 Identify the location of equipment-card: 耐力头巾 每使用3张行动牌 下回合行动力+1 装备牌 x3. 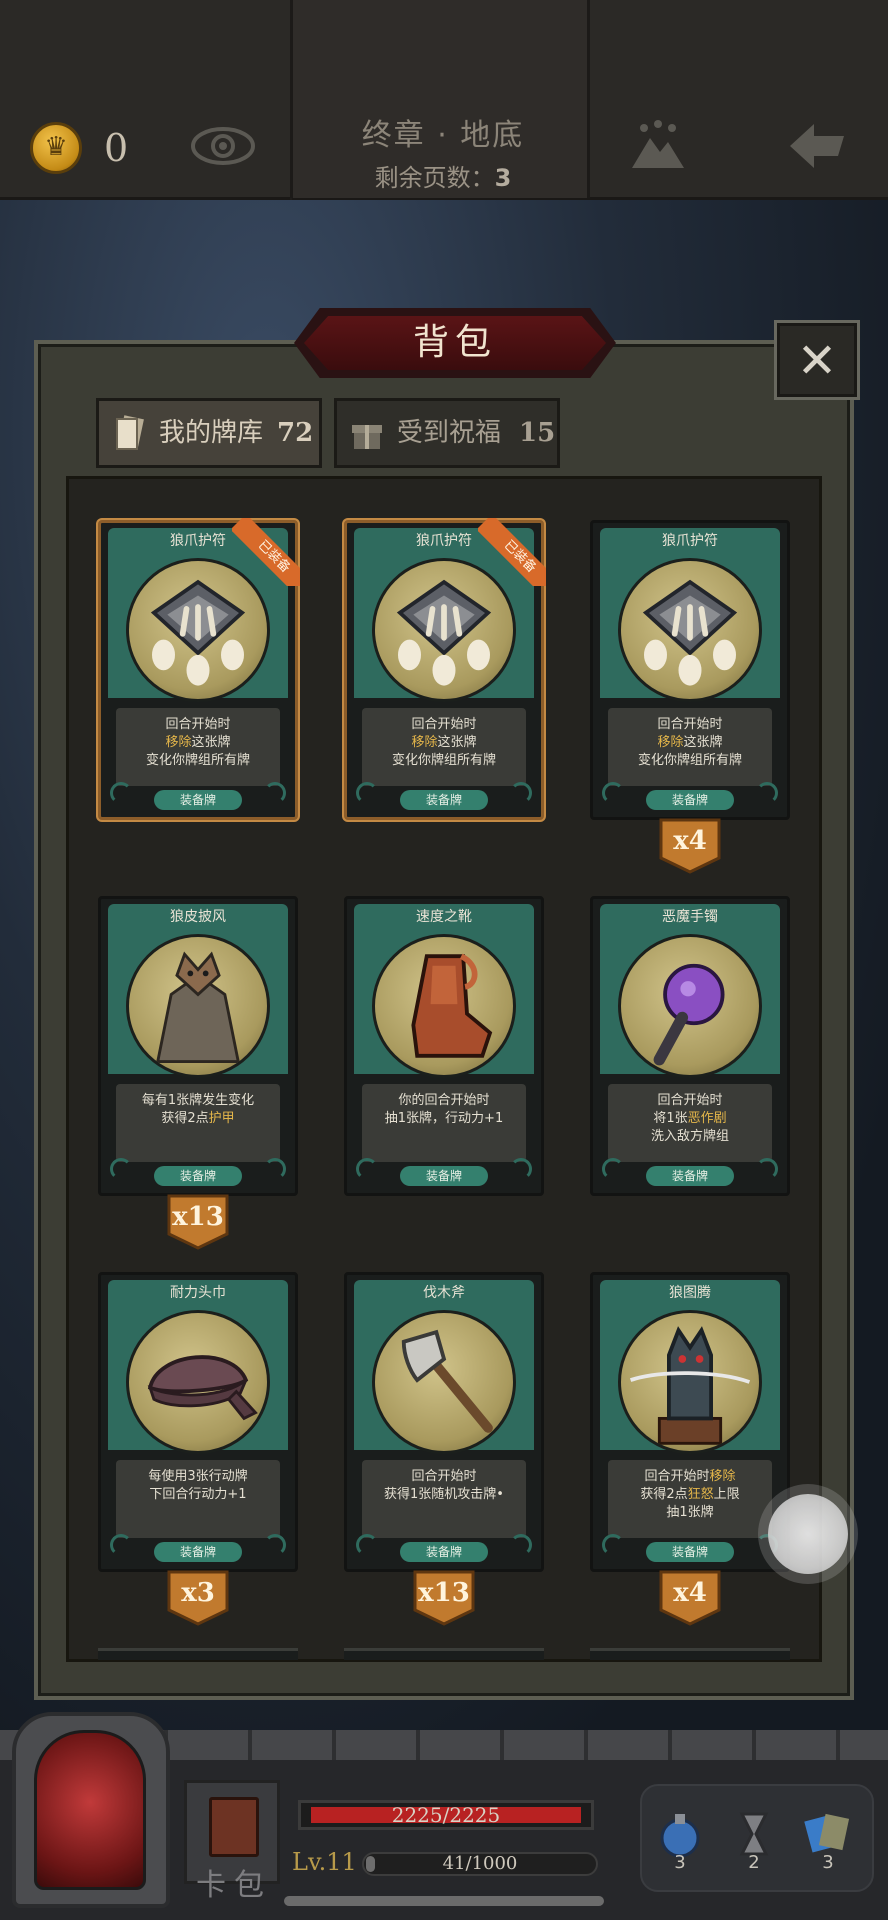
(198, 1449).